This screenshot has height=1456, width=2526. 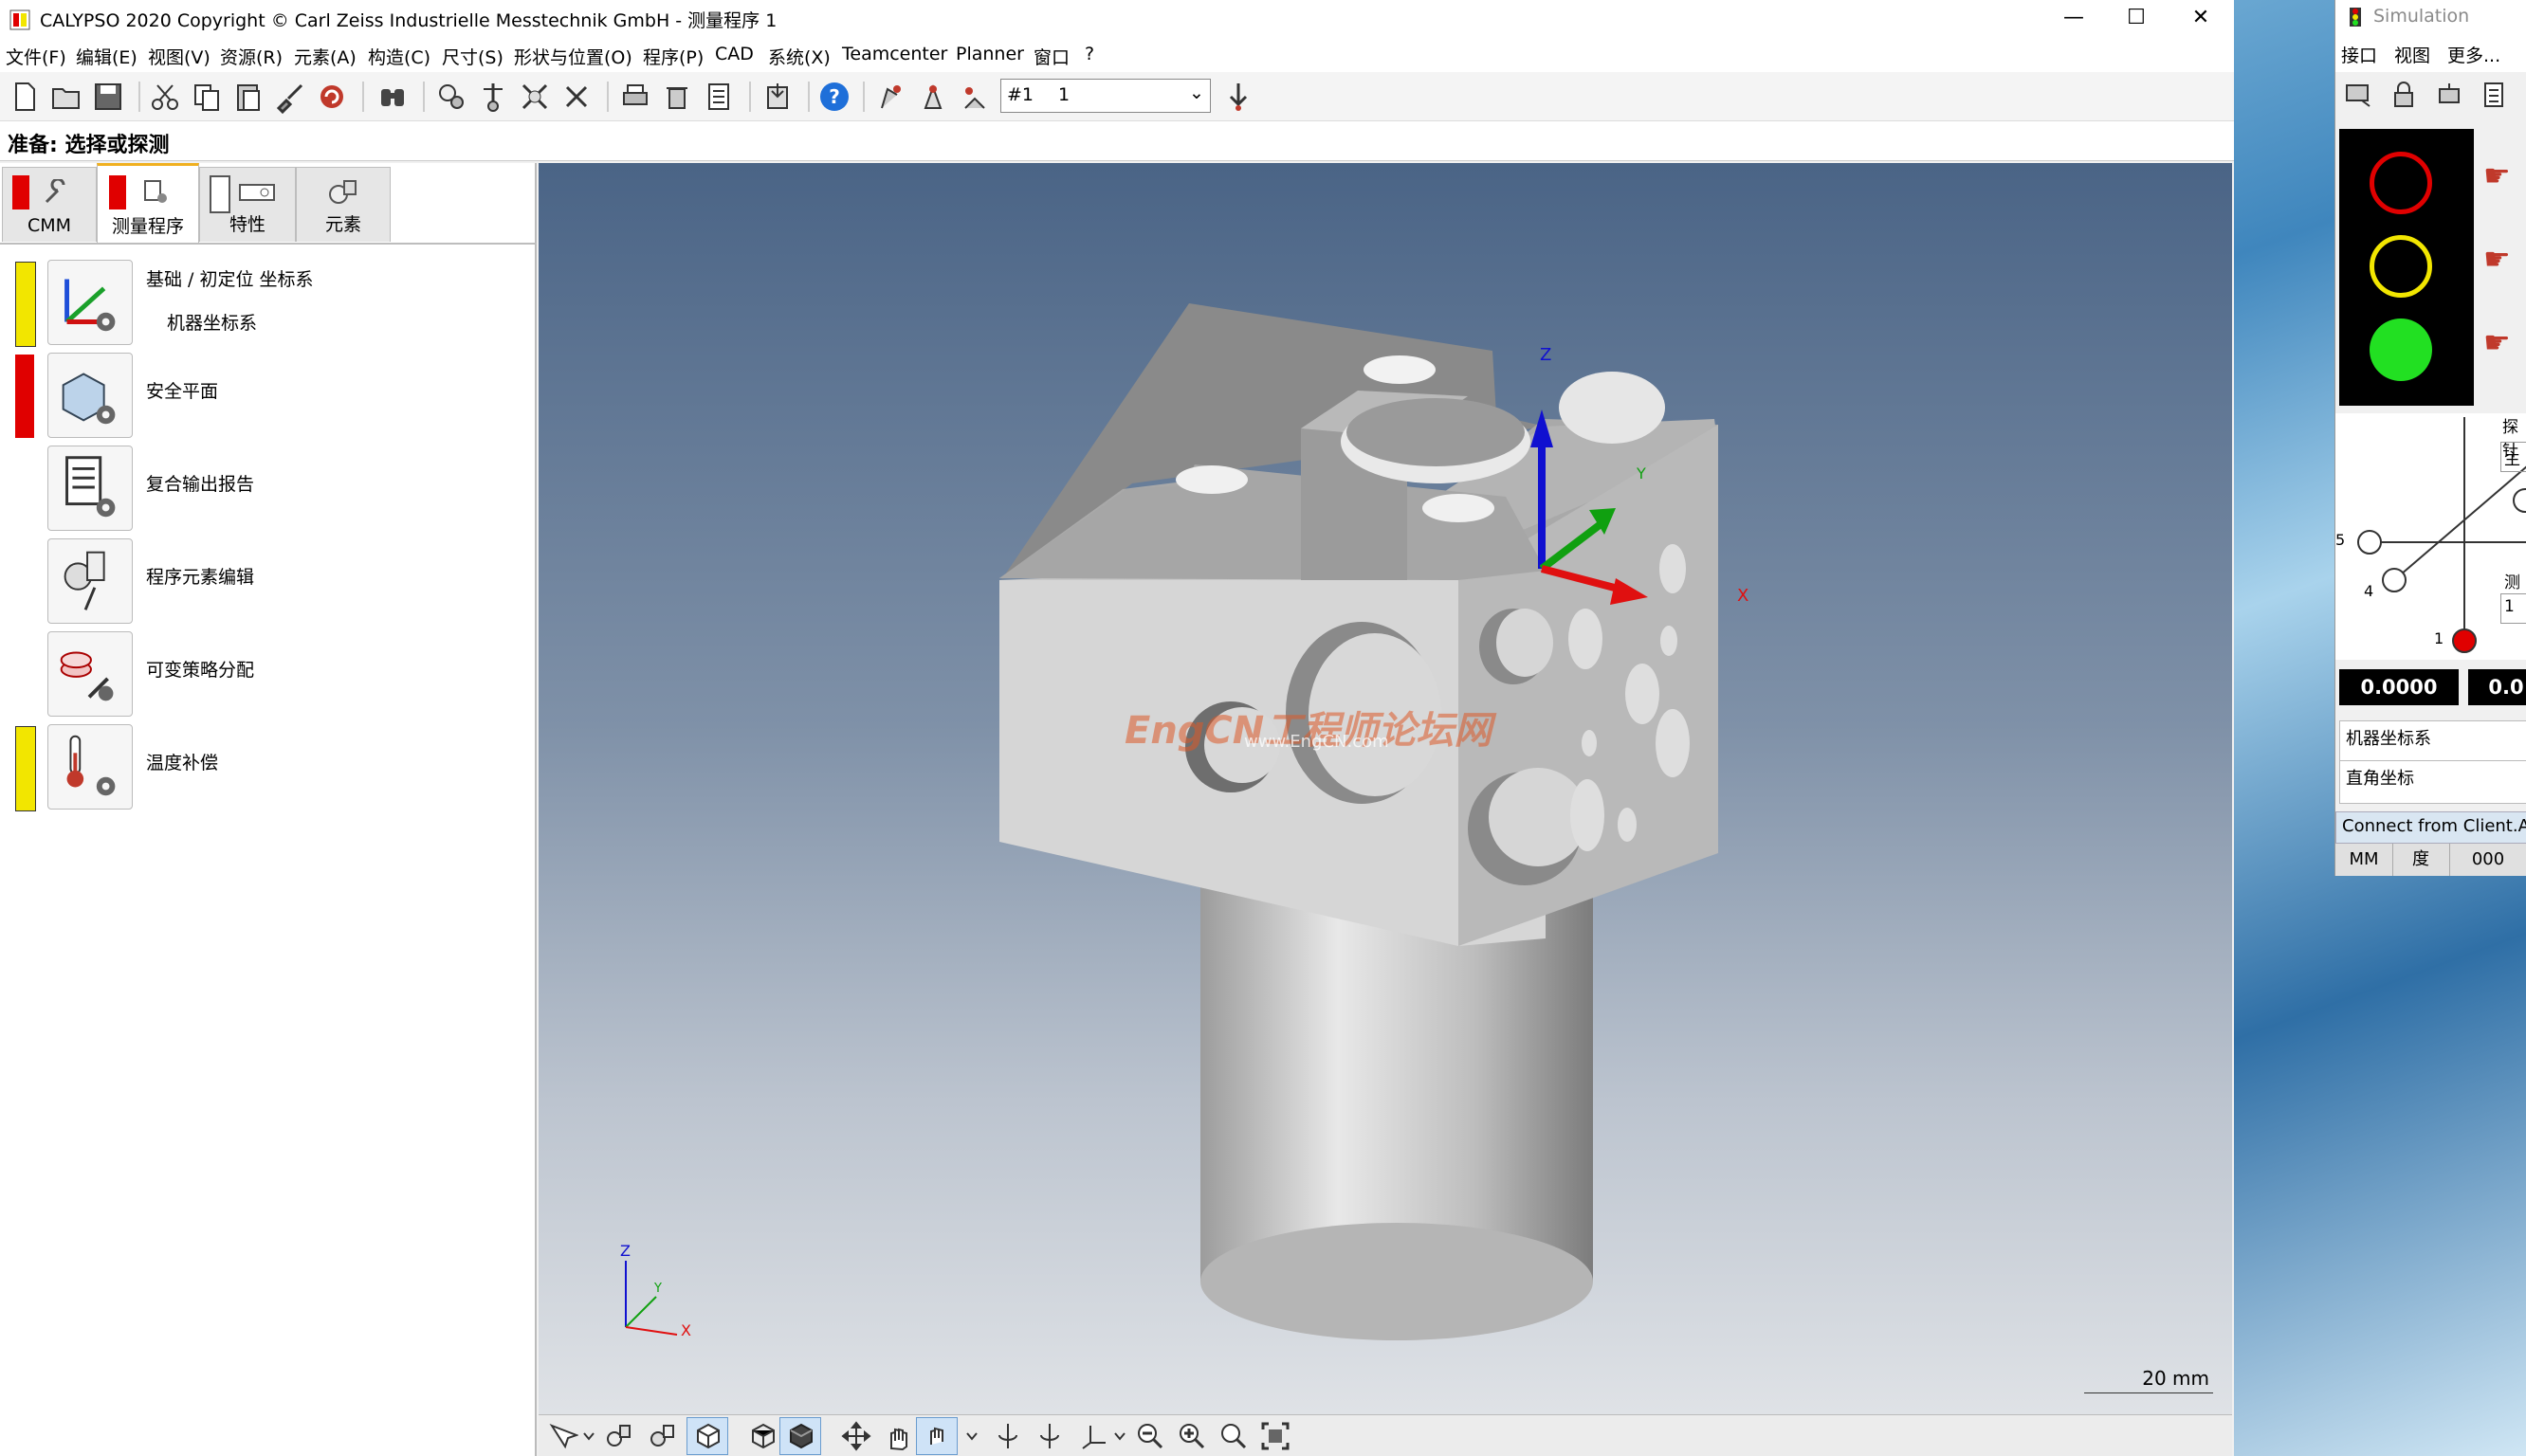 What do you see at coordinates (248, 97) in the screenshot?
I see `paste-icon` at bounding box center [248, 97].